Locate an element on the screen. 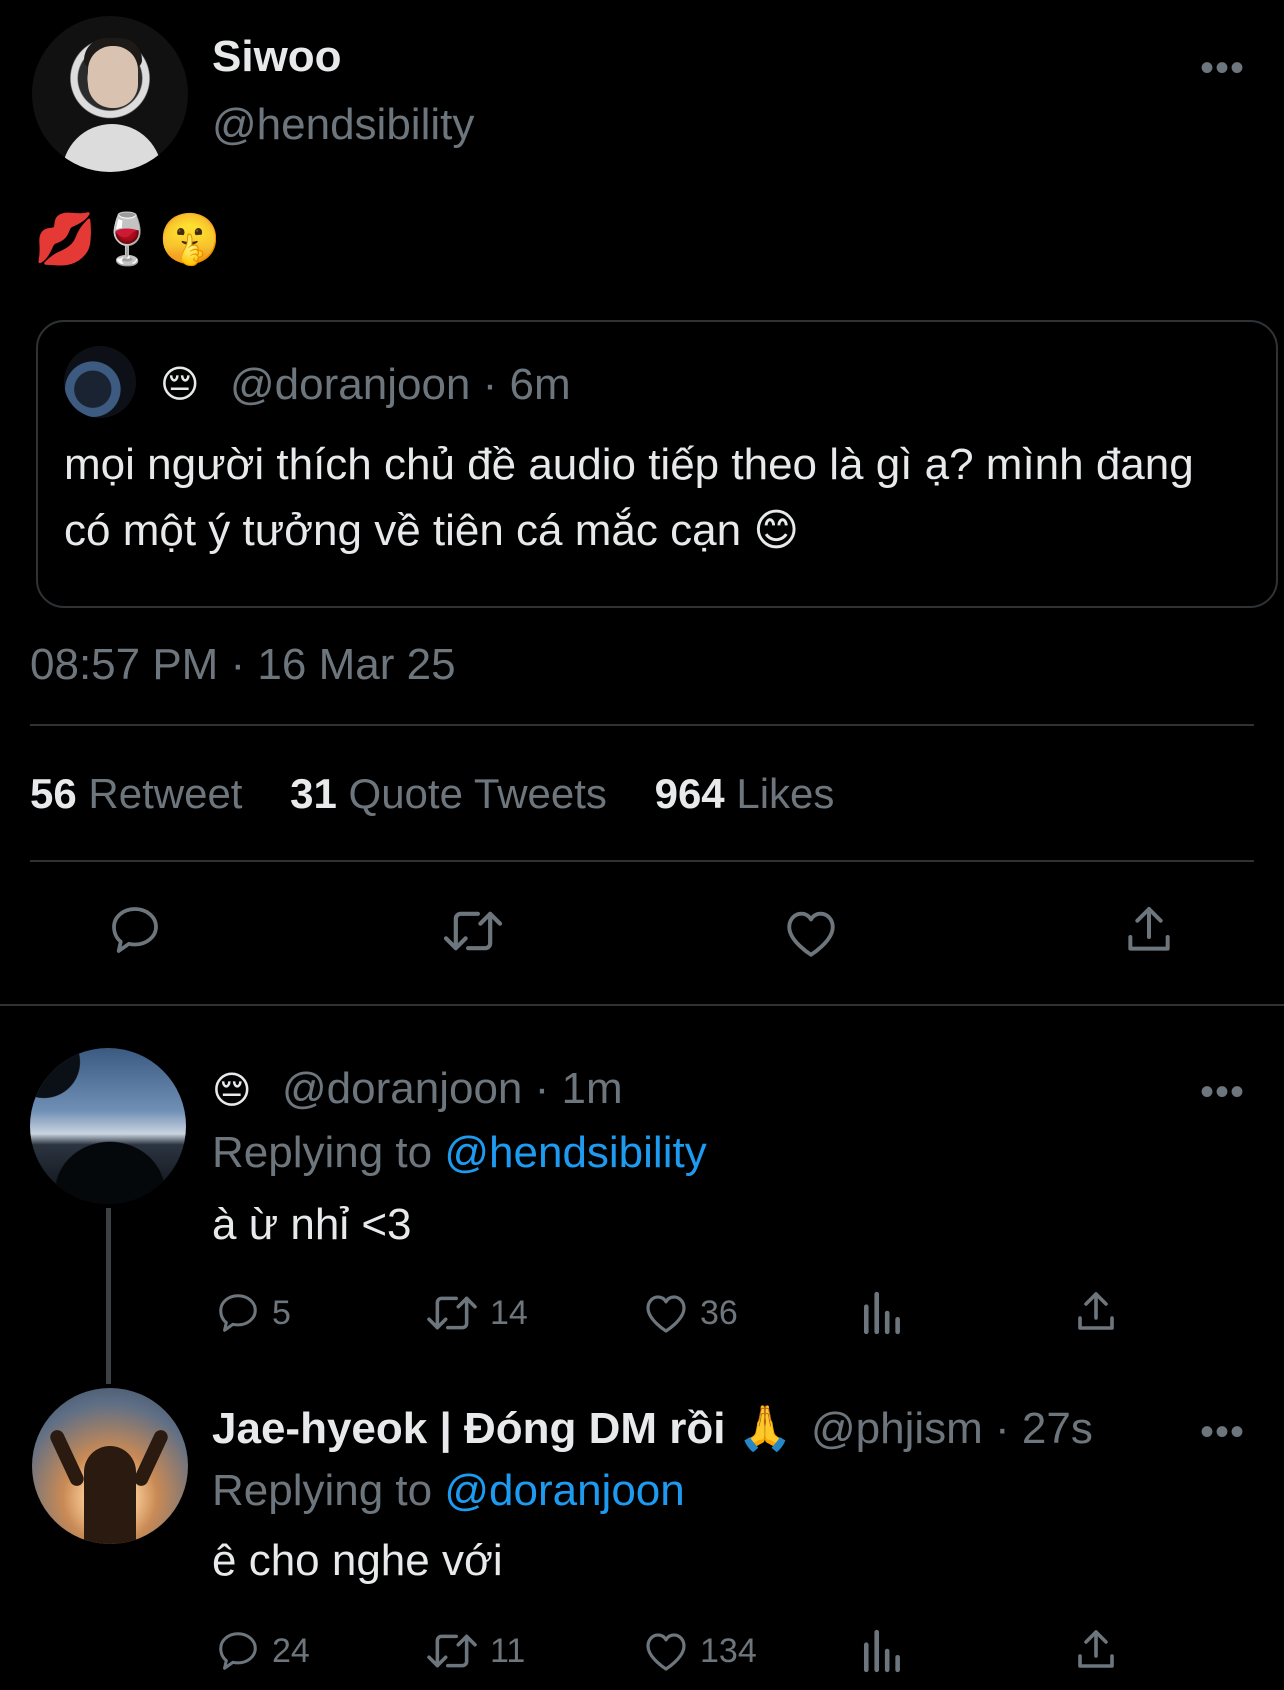 The height and width of the screenshot is (1690, 1284). retweet-button: 11 is located at coordinates (474, 1651).